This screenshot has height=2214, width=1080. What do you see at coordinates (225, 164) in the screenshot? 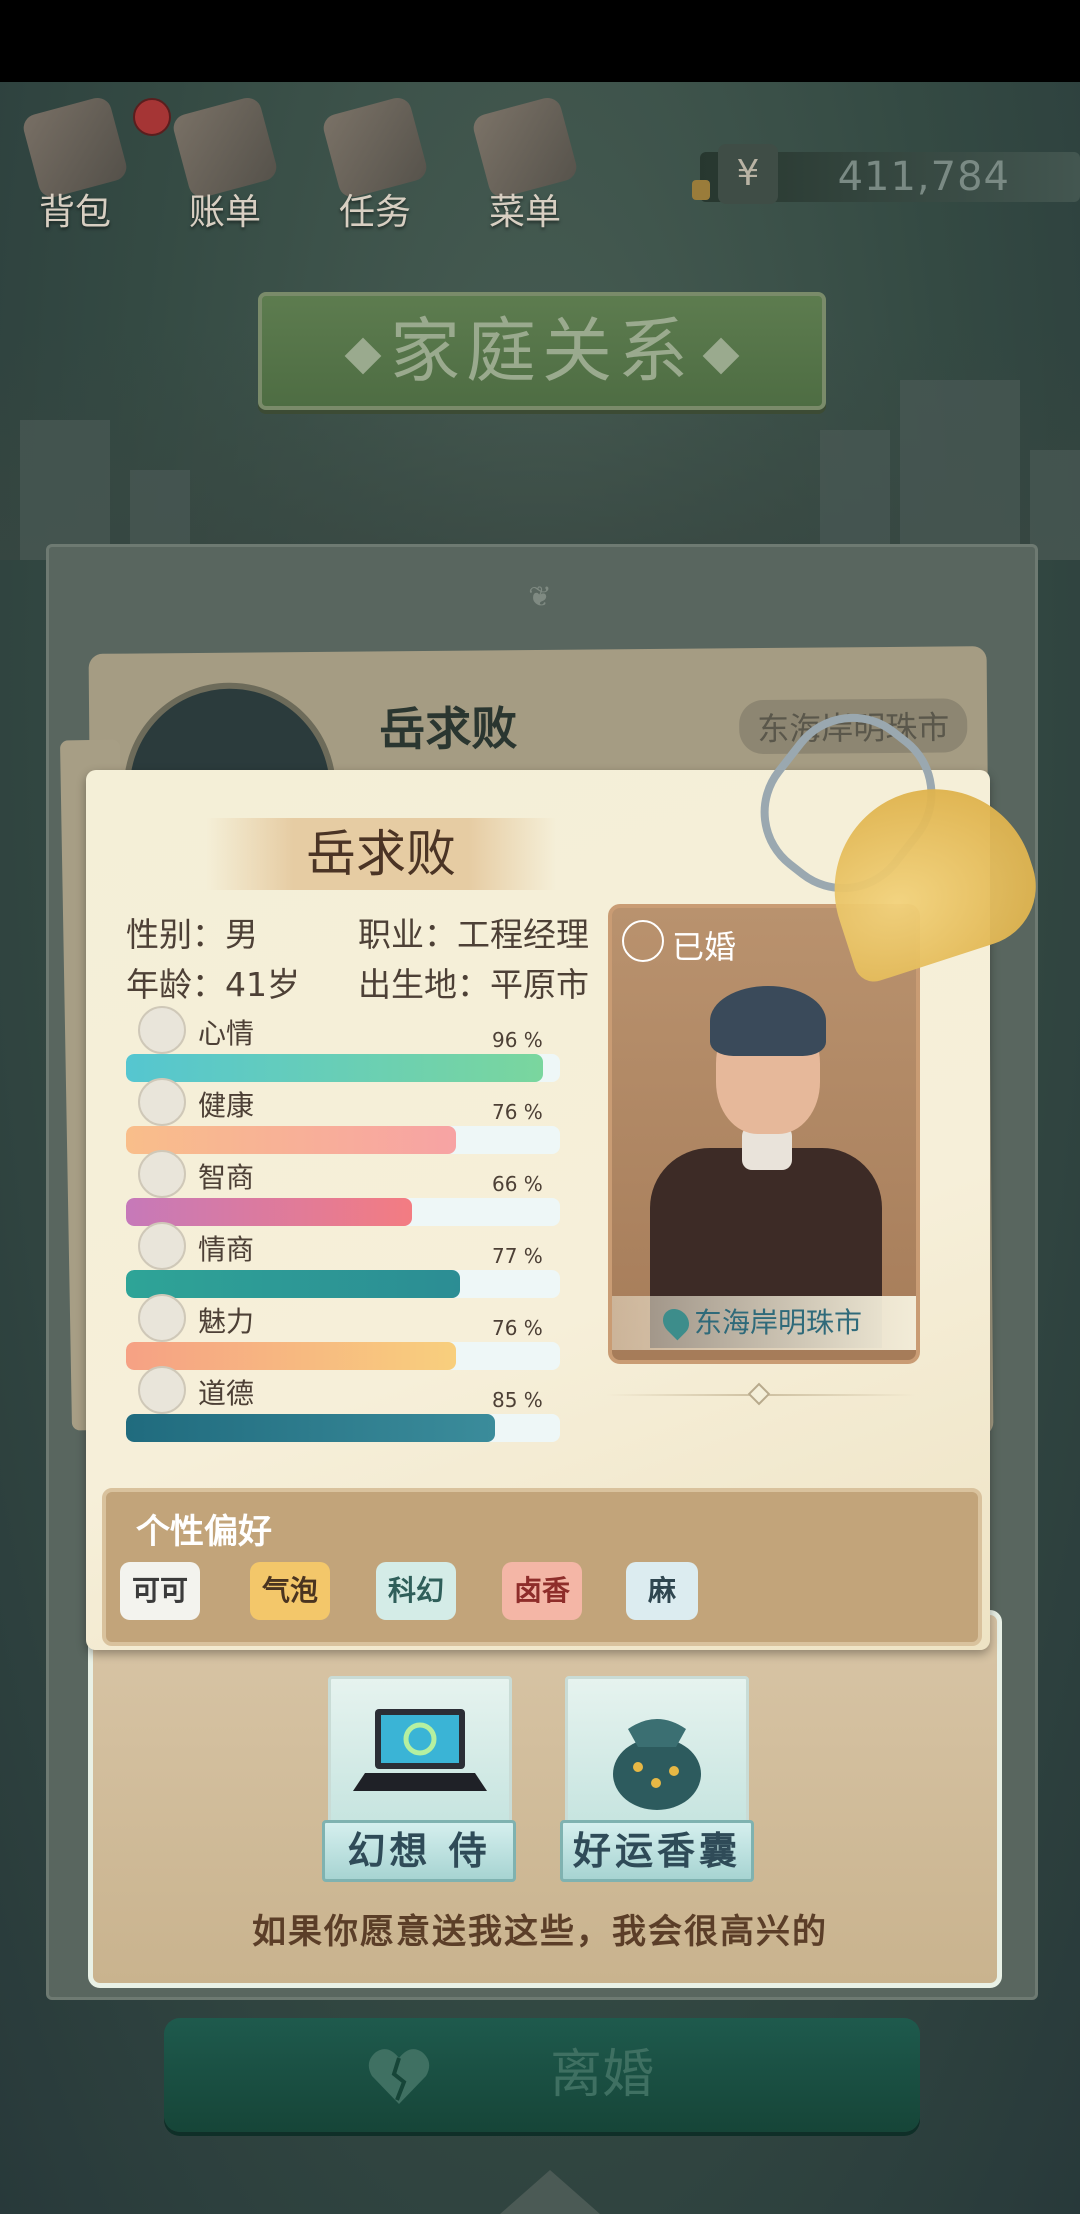
I see `nav-bill-button: 账单` at bounding box center [225, 164].